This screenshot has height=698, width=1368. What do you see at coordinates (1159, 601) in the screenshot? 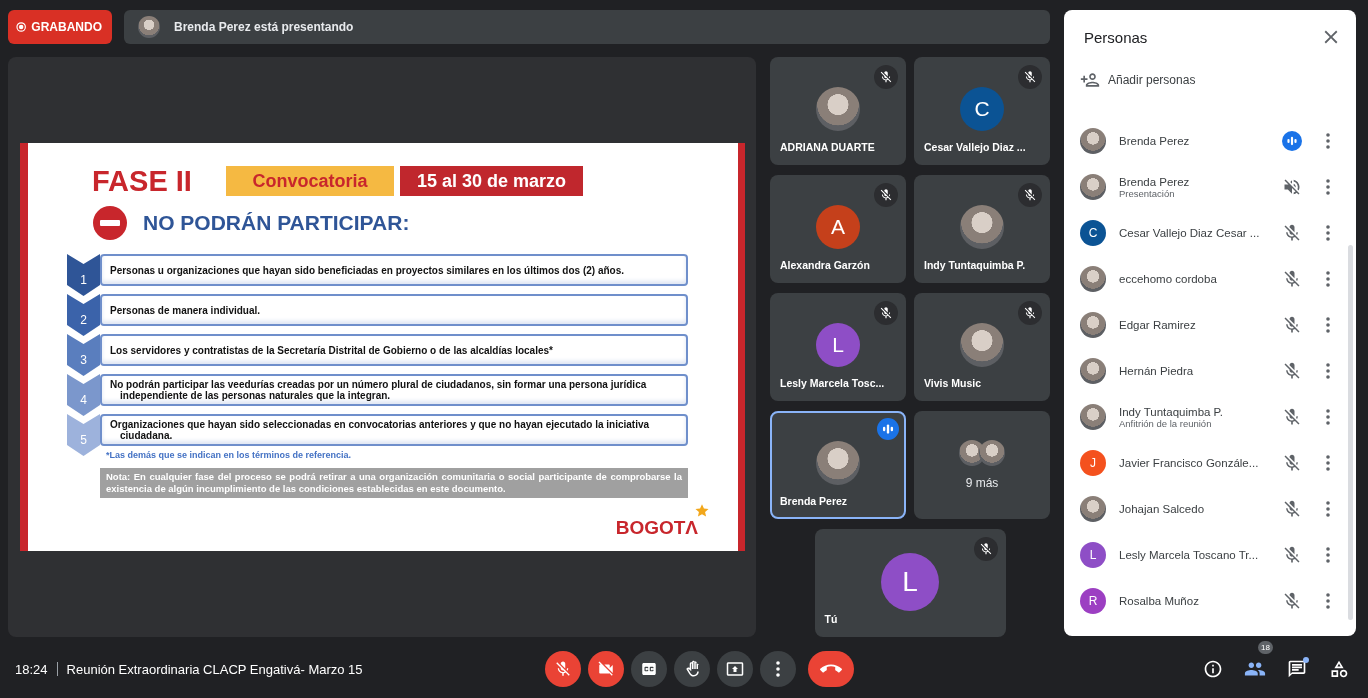
I see `person-name: Rosalba Muñoz` at bounding box center [1159, 601].